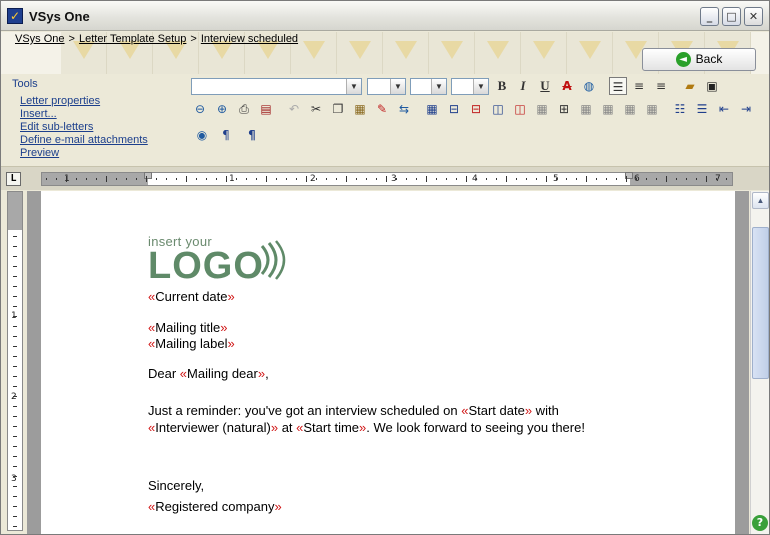 The width and height of the screenshot is (770, 535). What do you see at coordinates (520, 109) in the screenshot?
I see `insert-column-right-icon: ◫` at bounding box center [520, 109].